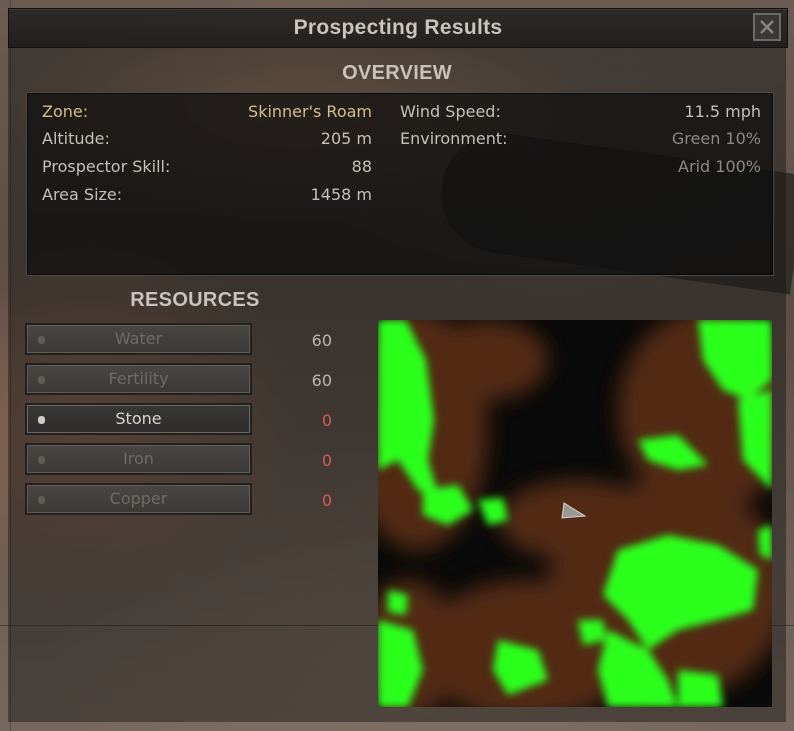  Describe the element at coordinates (195, 300) in the screenshot. I see `resources-heading: RESOURCES` at that location.